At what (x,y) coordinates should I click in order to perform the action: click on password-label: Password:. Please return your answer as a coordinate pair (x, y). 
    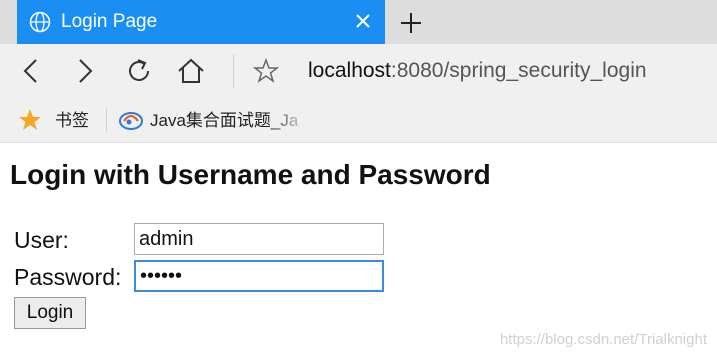
    Looking at the image, I should click on (68, 277).